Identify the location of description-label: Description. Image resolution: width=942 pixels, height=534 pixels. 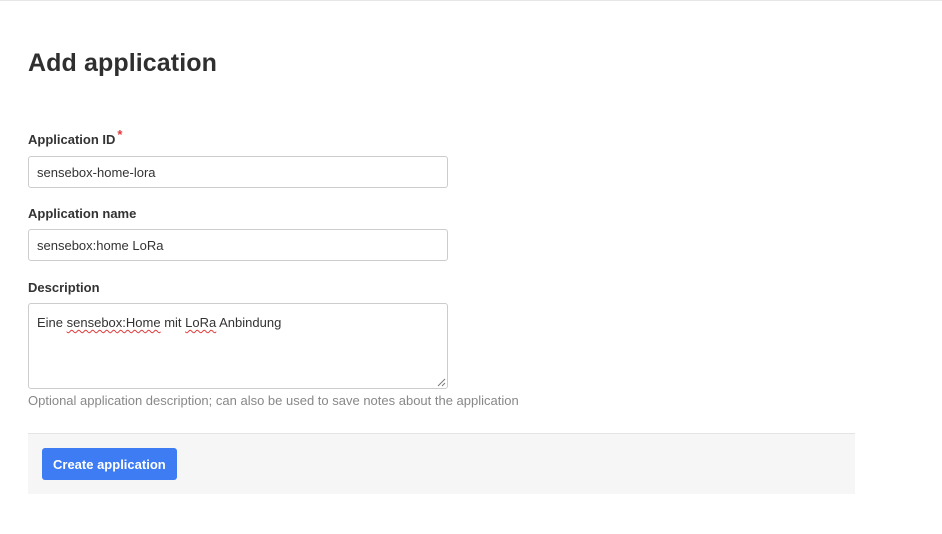
(64, 287).